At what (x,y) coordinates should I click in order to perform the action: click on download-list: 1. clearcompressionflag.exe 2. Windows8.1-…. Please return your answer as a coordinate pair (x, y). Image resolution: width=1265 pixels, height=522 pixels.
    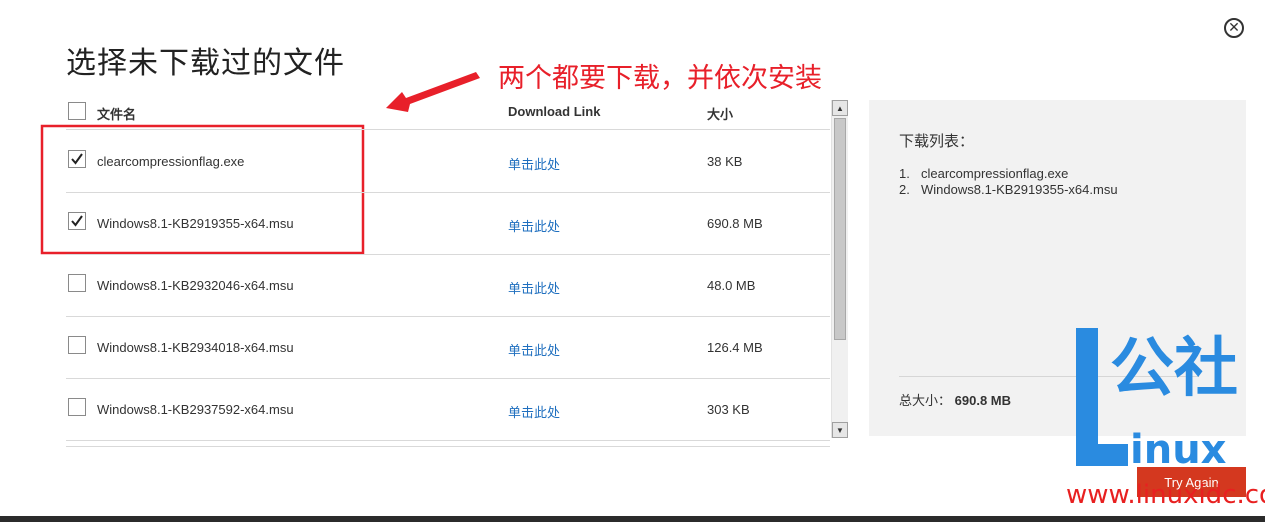
    Looking at the image, I should click on (1008, 182).